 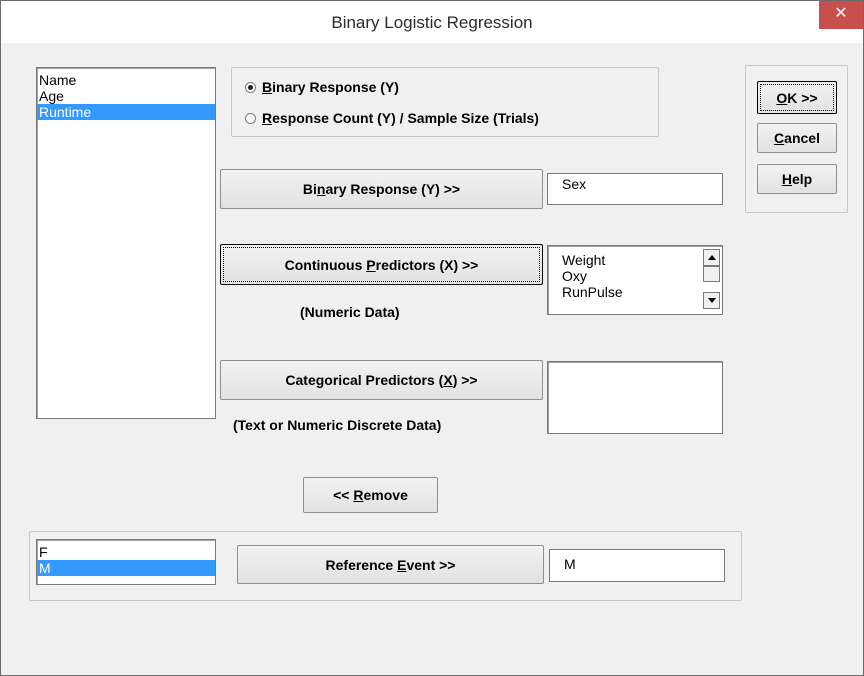 What do you see at coordinates (402, 564) in the screenshot?
I see `button-label-key: E` at bounding box center [402, 564].